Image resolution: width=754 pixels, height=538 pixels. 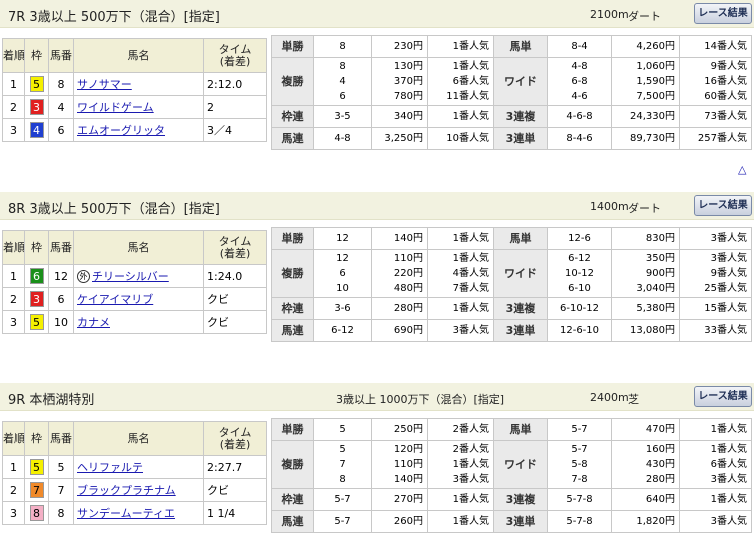 I want to click on result-row: 2 3 6 ケイアイマリブ クビ, so click(x=134, y=299).